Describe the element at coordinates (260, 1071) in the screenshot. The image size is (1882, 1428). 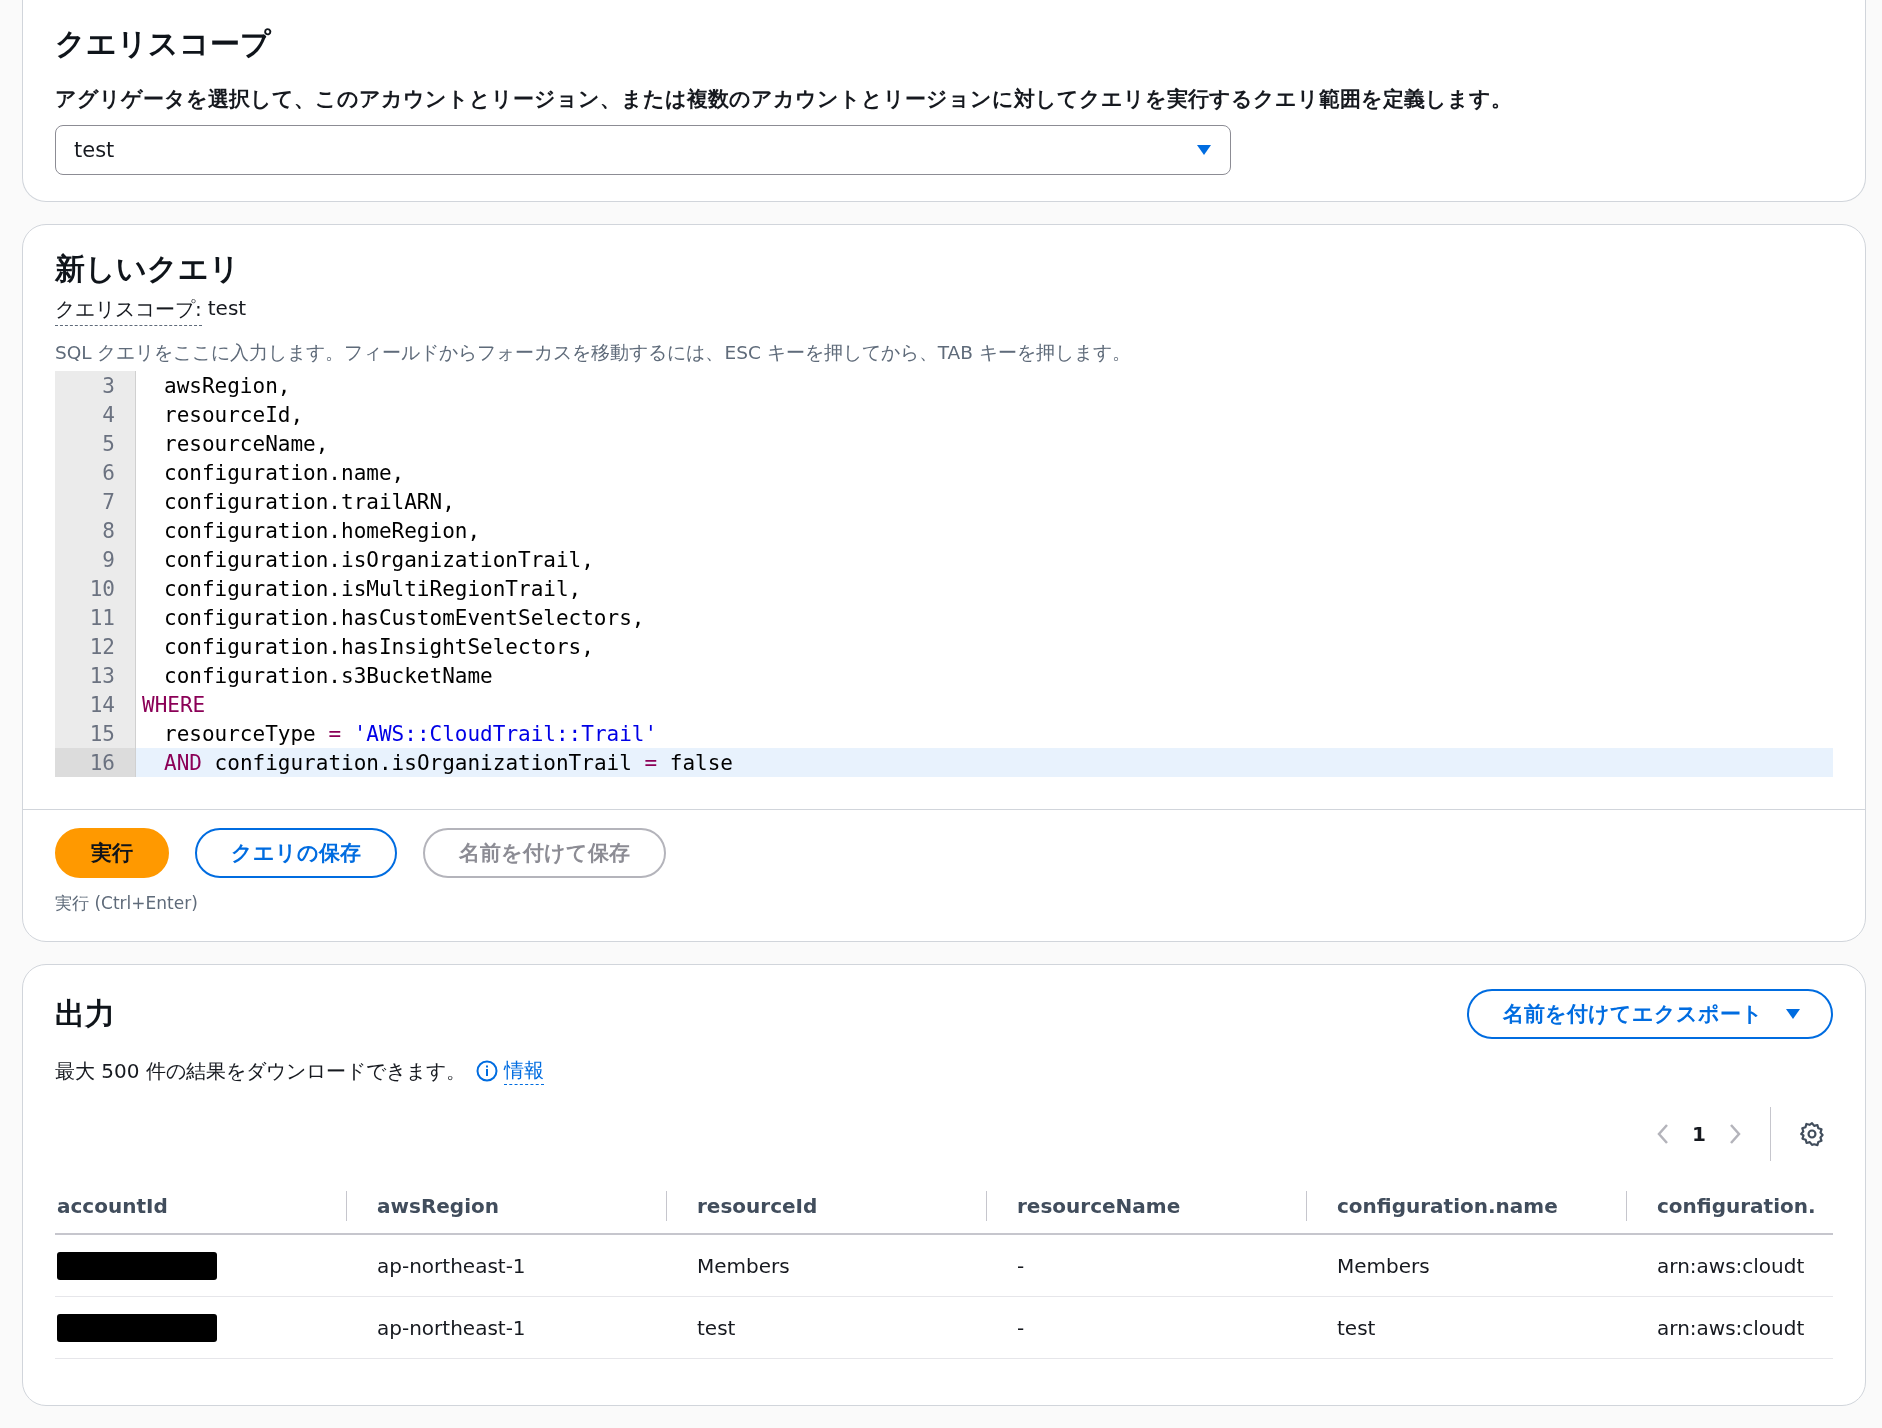
I see `output-description: 最大 500 件の結果をダウンロードできます。` at that location.